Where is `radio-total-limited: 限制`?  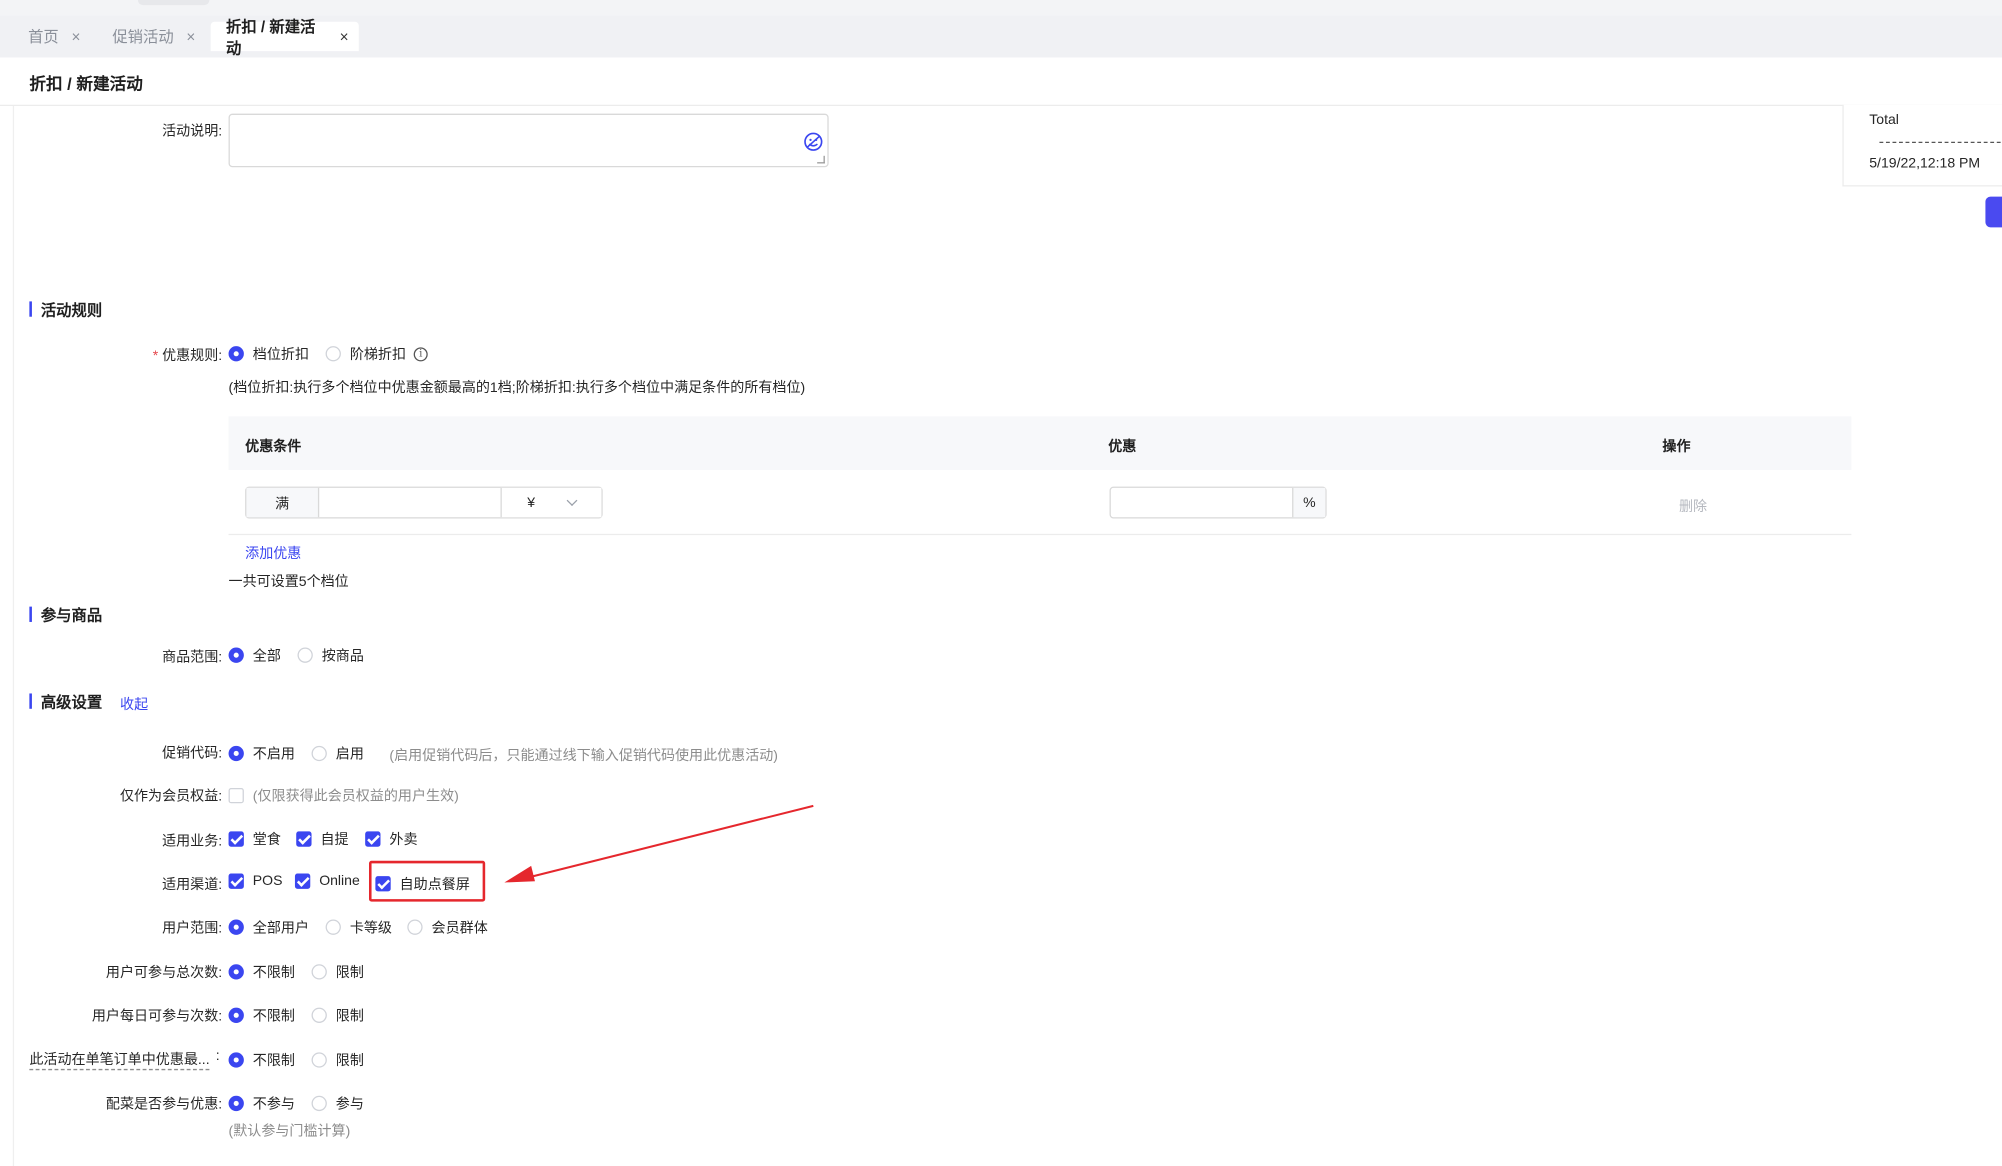 radio-total-limited: 限制 is located at coordinates (337, 972).